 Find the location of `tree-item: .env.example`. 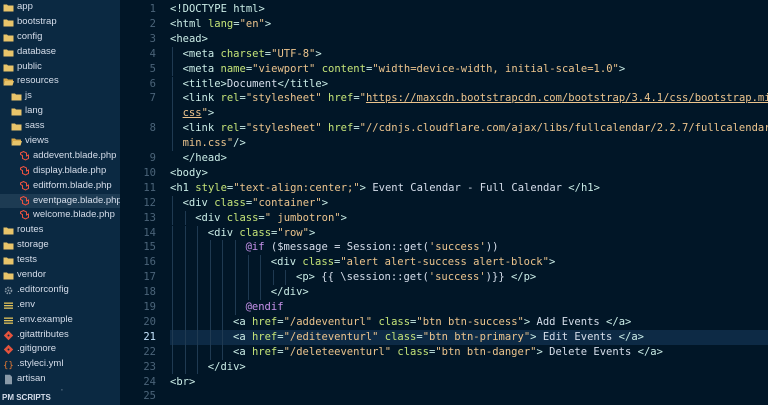

tree-item: .env.example is located at coordinates (60, 320).